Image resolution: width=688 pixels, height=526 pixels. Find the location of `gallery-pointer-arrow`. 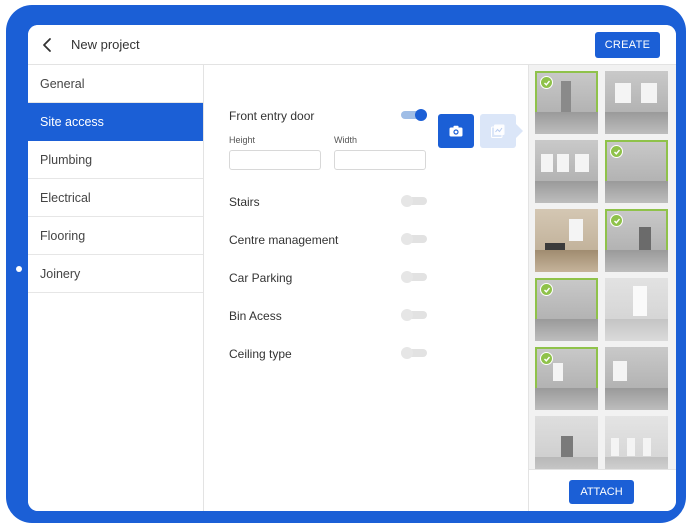

gallery-pointer-arrow is located at coordinates (519, 131).